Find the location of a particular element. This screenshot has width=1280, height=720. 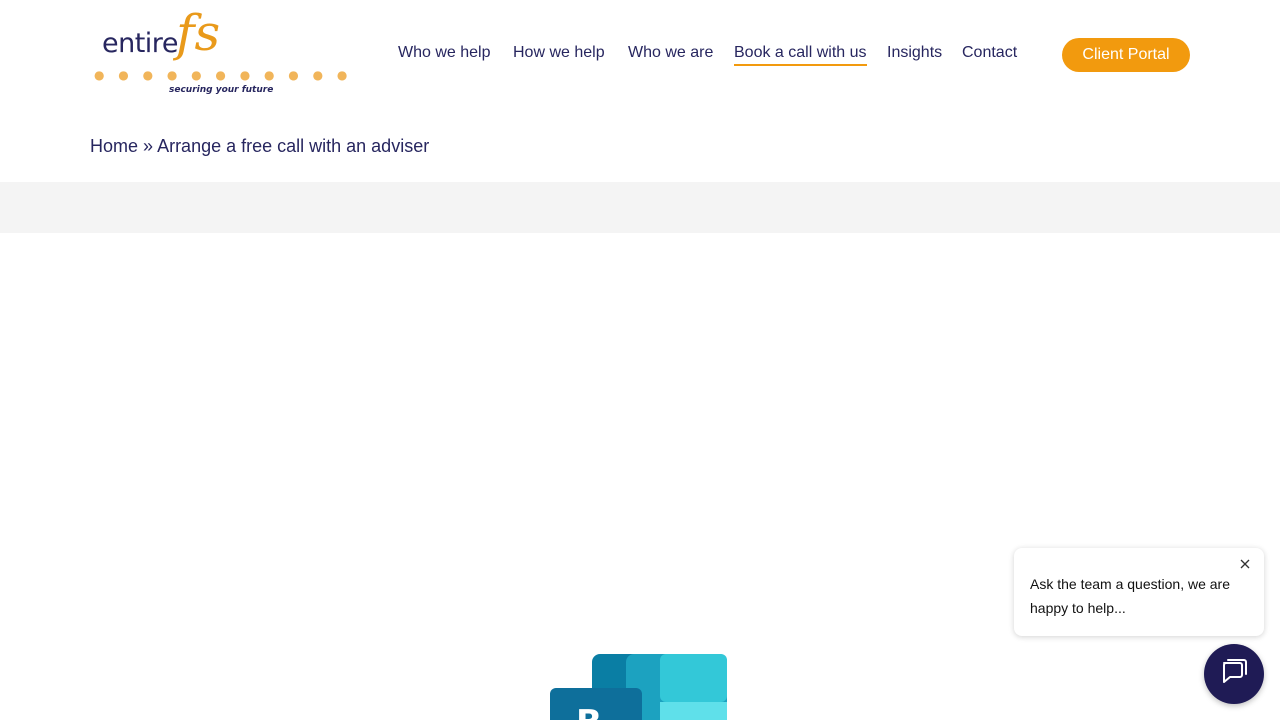

breadcrumb-home-link: Home is located at coordinates (114, 146).